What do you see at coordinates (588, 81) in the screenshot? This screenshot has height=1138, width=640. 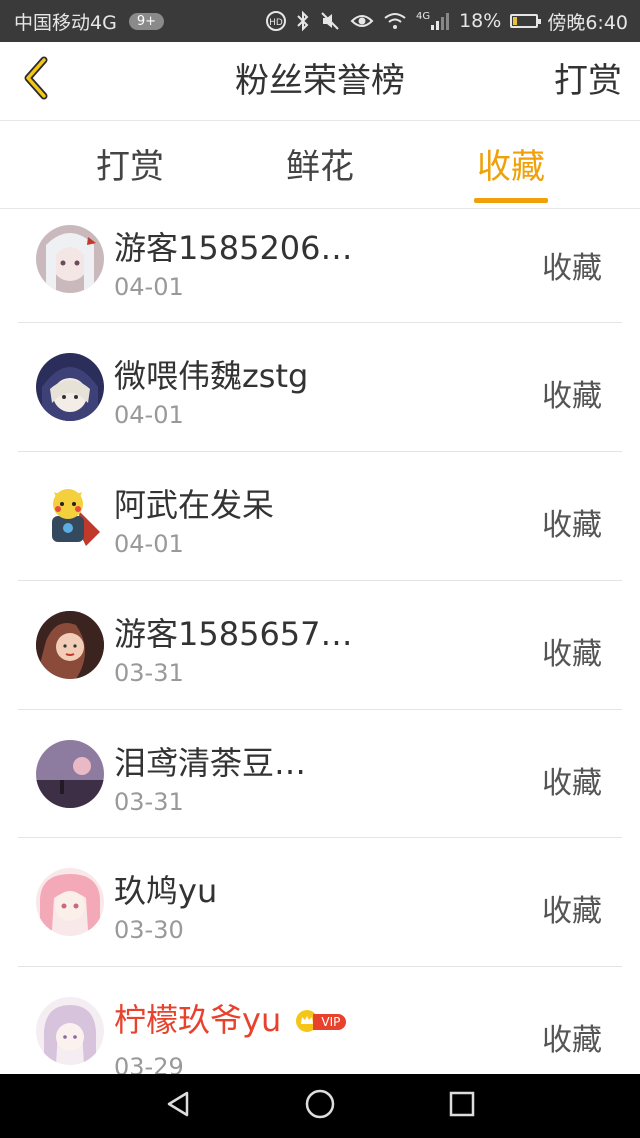 I see `reward-button: 打赏` at bounding box center [588, 81].